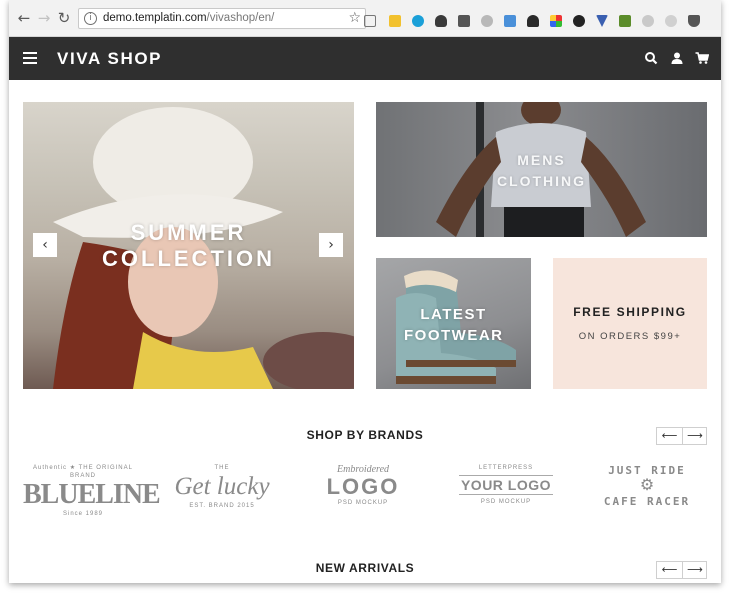 Image resolution: width=731 pixels, height=593 pixels. I want to click on reload-icon: ↻, so click(64, 18).